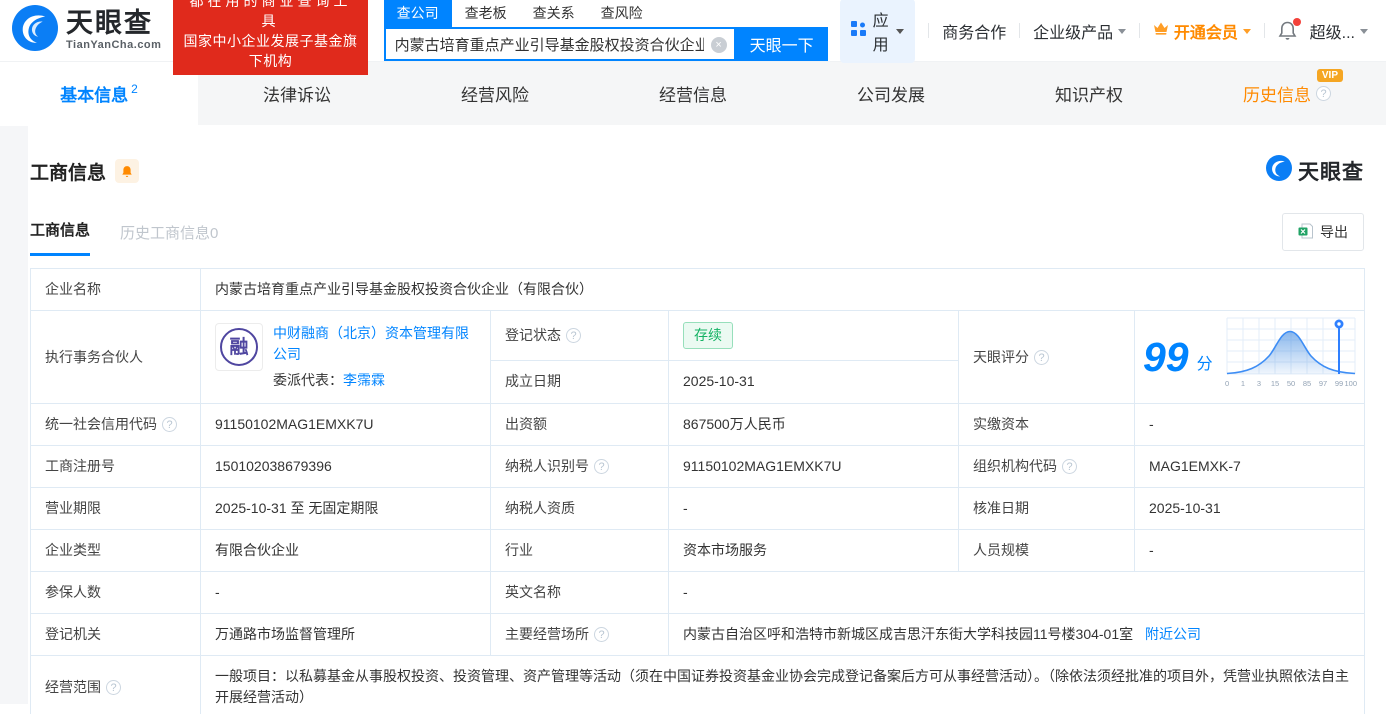  Describe the element at coordinates (1329, 75) in the screenshot. I see `vip-badge: VIP` at that location.